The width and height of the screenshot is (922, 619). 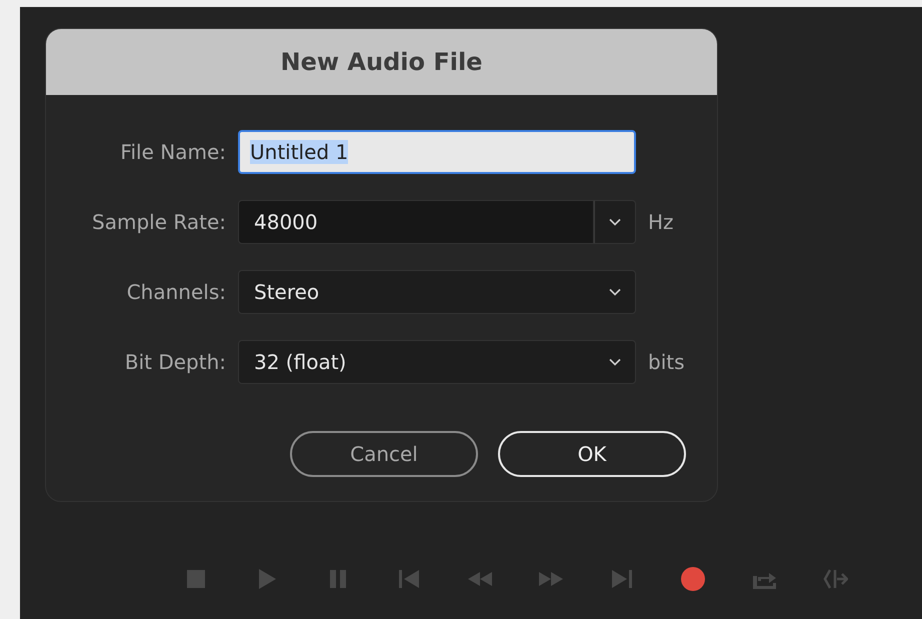 I want to click on file-name-field: Untitled 1, so click(x=437, y=152).